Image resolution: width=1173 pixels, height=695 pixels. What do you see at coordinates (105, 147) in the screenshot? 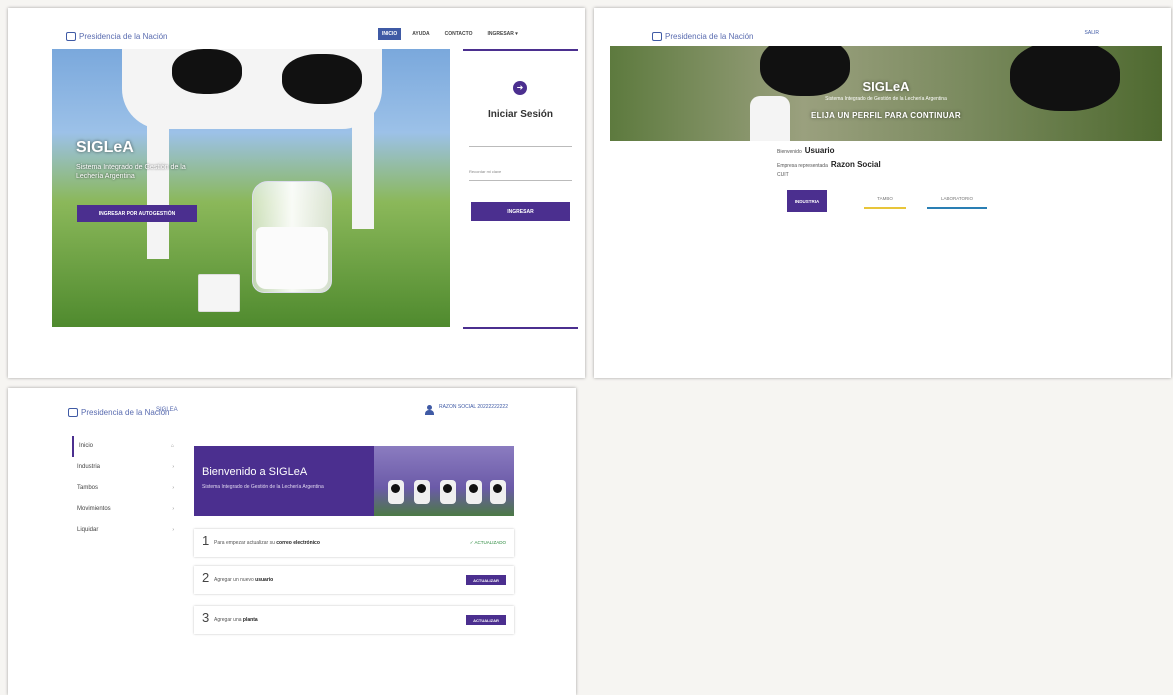
I see `hero-title: SIGLeA` at bounding box center [105, 147].